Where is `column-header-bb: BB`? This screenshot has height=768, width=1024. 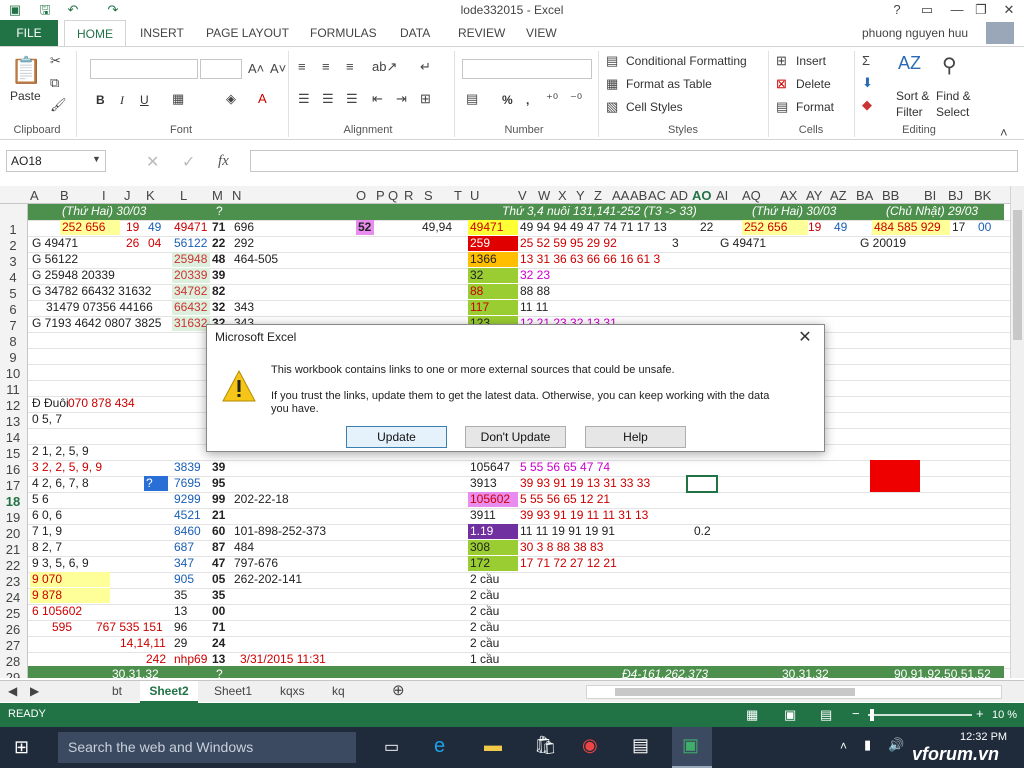
column-header-bb: BB is located at coordinates (890, 195).